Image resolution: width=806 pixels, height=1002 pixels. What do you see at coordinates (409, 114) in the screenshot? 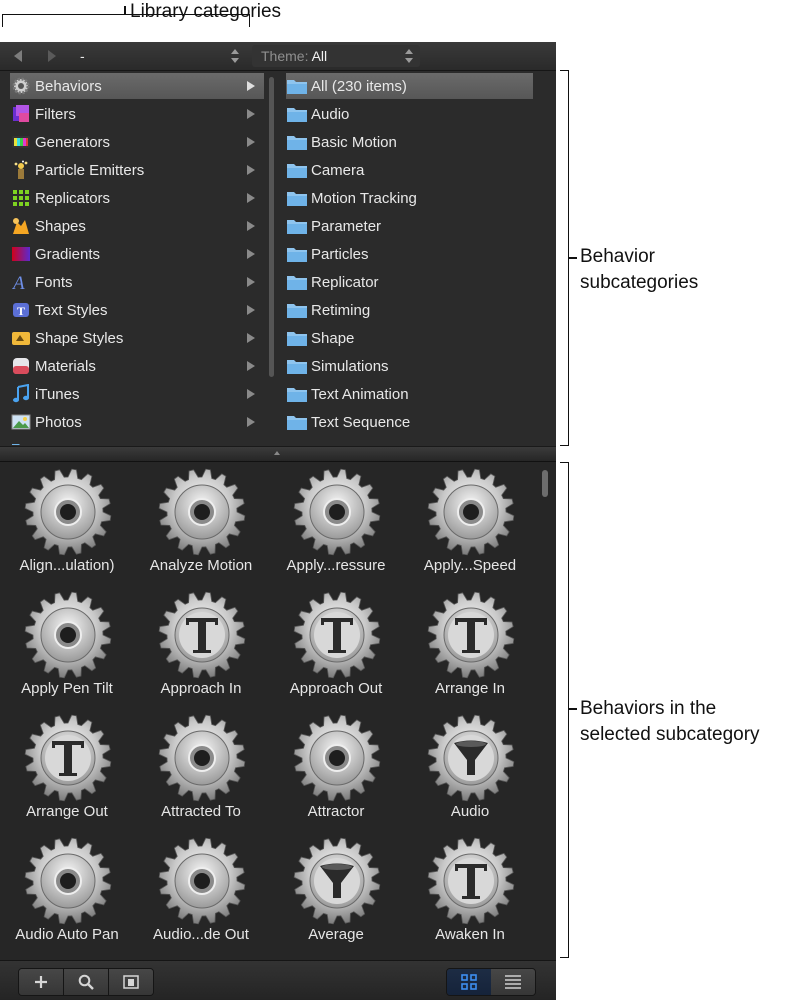
I see `subcategory-item: Audio` at bounding box center [409, 114].